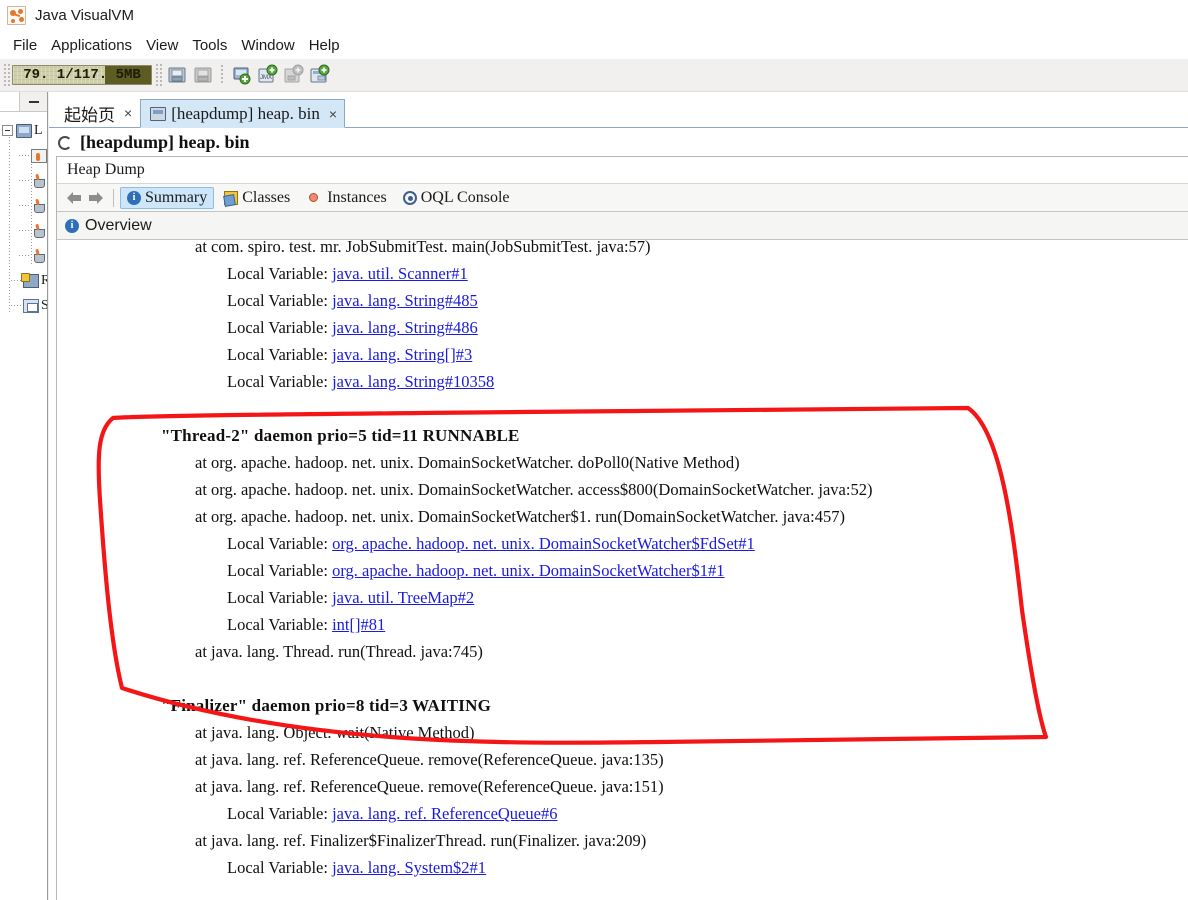 The height and width of the screenshot is (900, 1188). What do you see at coordinates (97, 112) in the screenshot?
I see `tab-start-page: 起始页 ×` at bounding box center [97, 112].